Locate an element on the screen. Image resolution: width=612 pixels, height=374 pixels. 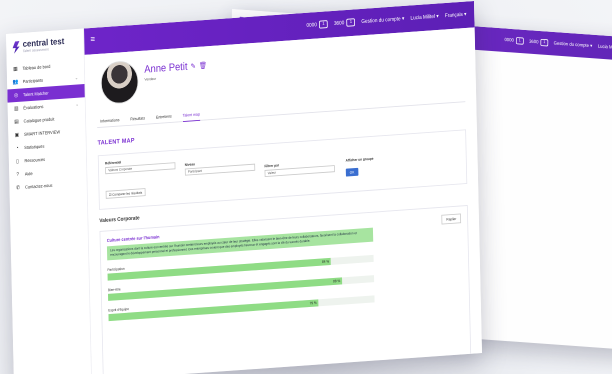
sidebar-item-label: SMART INTERVIEW is located at coordinates (42, 133).